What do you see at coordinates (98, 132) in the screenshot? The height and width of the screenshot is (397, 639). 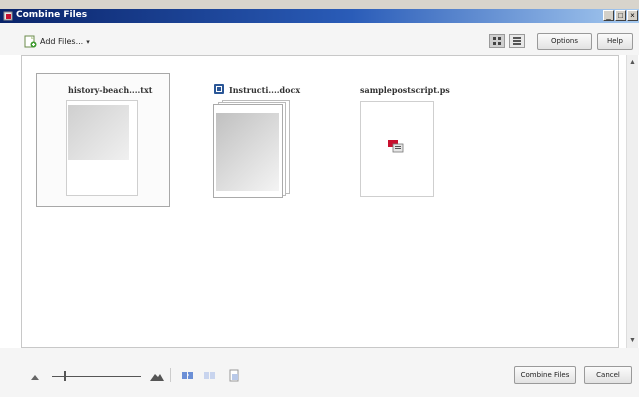 I see `text-page-icon` at bounding box center [98, 132].